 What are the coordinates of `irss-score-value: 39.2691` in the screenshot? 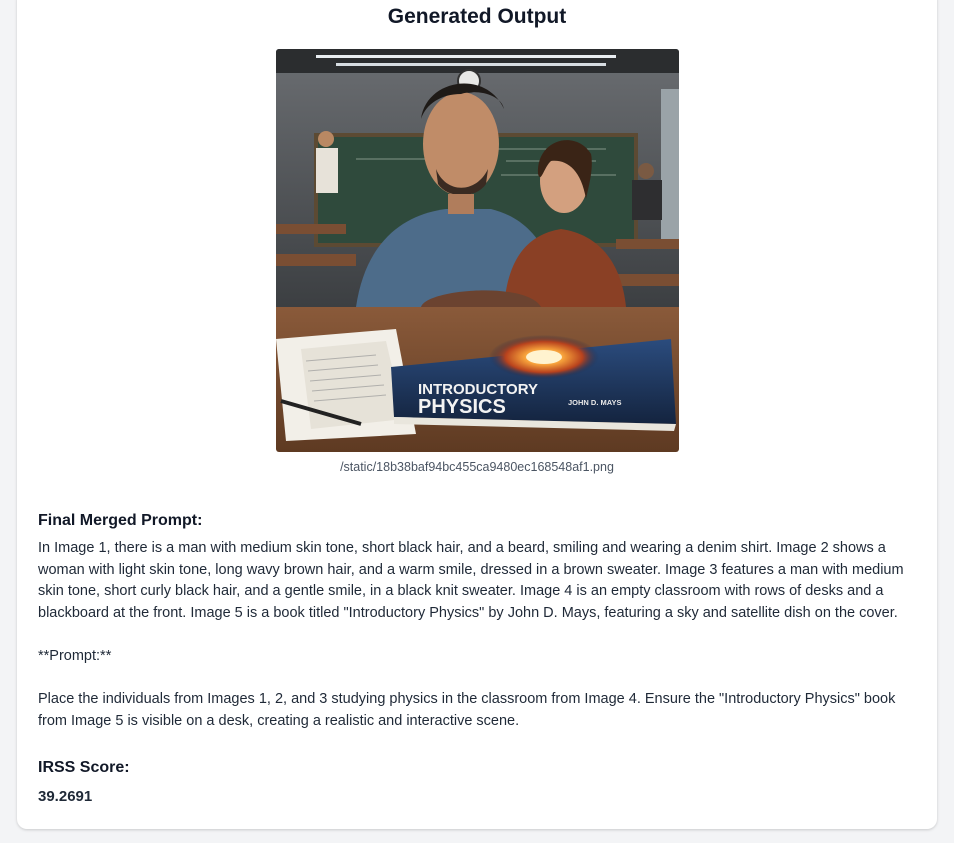 It's located at (65, 796).